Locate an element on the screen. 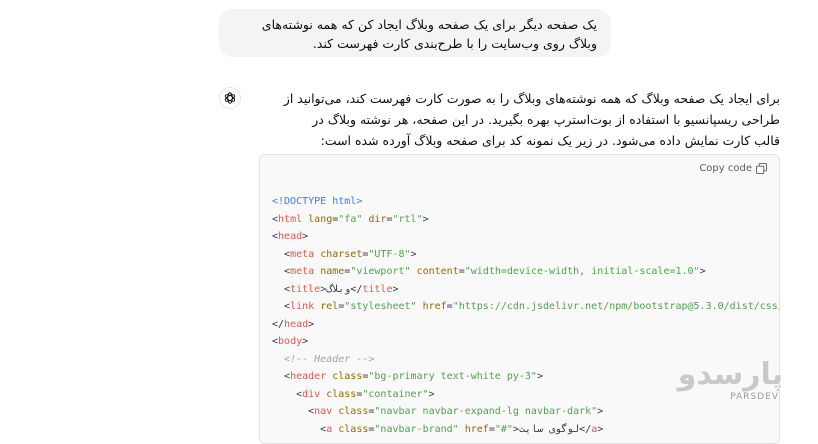 The height and width of the screenshot is (444, 818). watermark-subtext: PARSDEV is located at coordinates (754, 397).